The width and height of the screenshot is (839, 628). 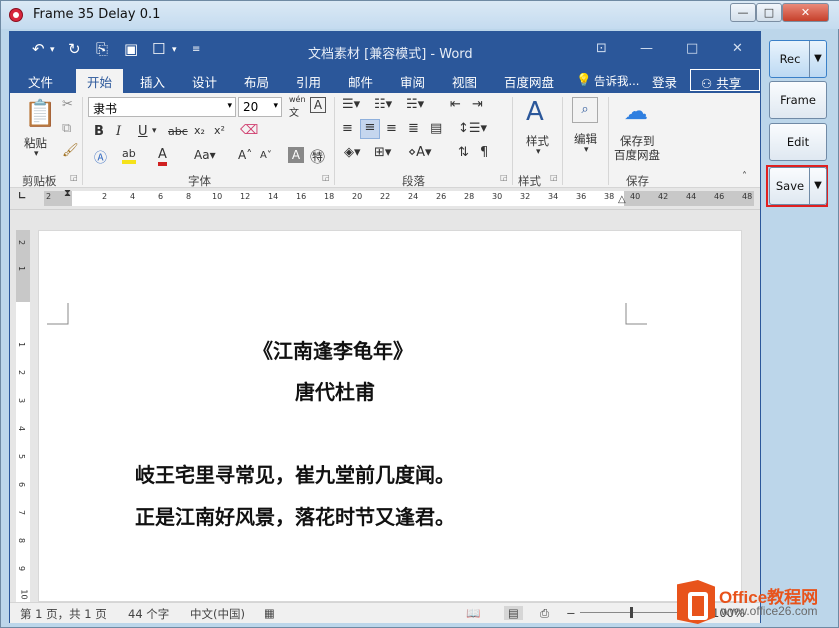 What do you see at coordinates (154, 131) in the screenshot?
I see `underline-dropdown-icon: ▾` at bounding box center [154, 131].